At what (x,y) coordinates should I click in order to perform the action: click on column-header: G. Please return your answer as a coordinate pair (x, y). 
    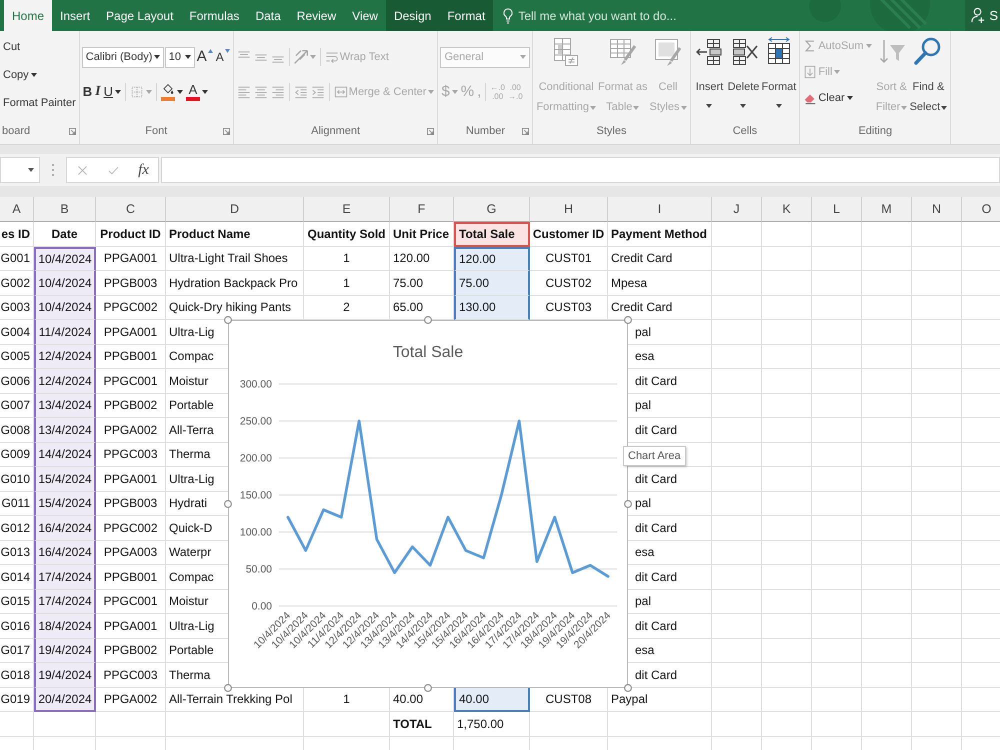
    Looking at the image, I should click on (492, 209).